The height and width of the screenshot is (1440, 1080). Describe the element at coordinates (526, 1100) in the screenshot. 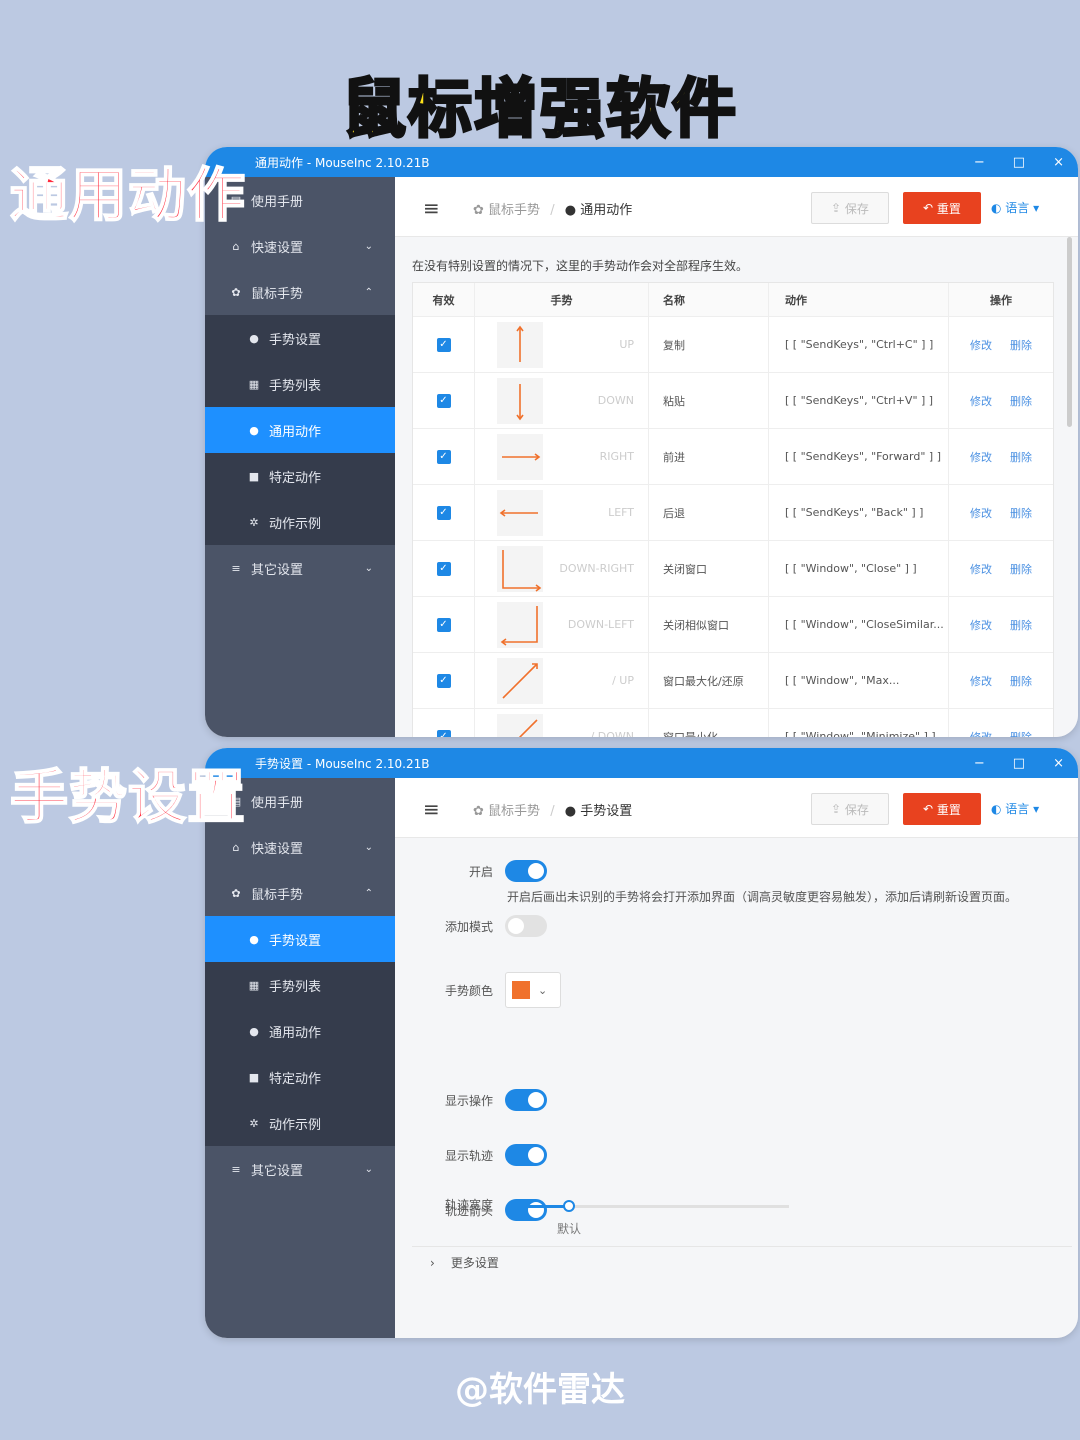

I see `show-action-toggle` at that location.